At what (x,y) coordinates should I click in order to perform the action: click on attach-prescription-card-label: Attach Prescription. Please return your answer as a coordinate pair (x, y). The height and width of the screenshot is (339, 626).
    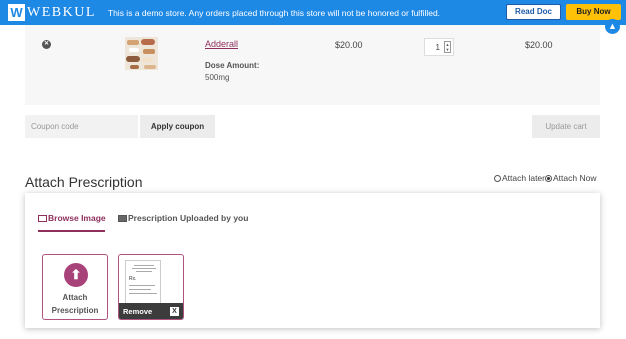
    Looking at the image, I should click on (75, 304).